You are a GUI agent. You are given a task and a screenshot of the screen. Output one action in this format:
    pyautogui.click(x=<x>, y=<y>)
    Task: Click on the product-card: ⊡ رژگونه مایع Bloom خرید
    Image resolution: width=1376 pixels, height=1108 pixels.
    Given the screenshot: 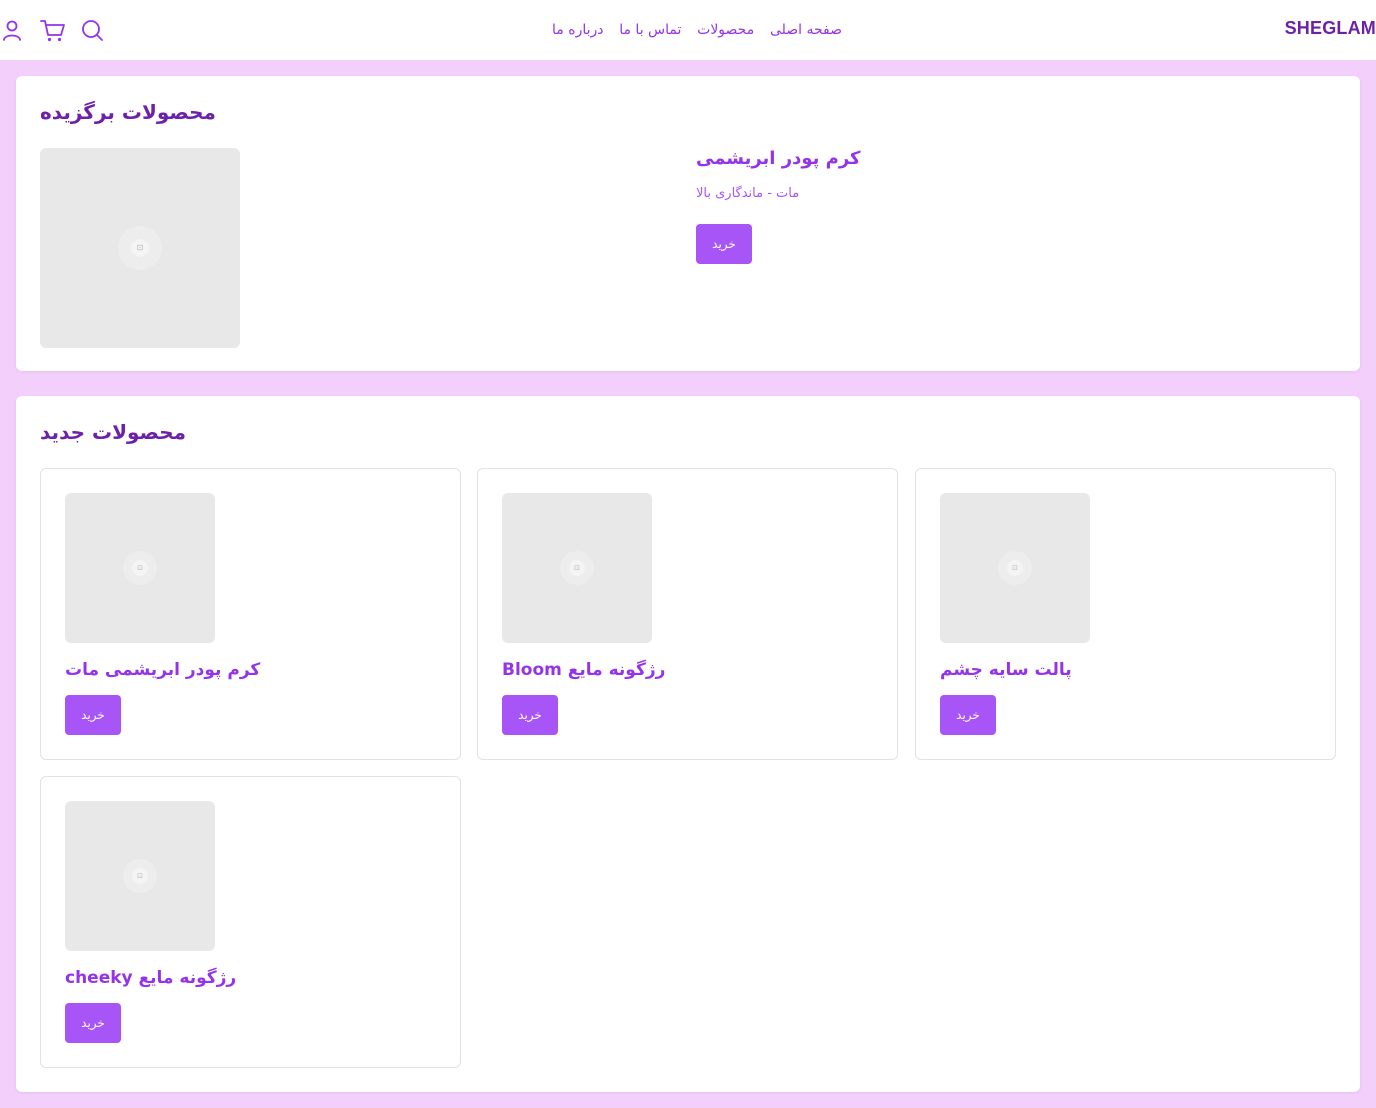 What is the action you would take?
    pyautogui.click(x=687, y=614)
    